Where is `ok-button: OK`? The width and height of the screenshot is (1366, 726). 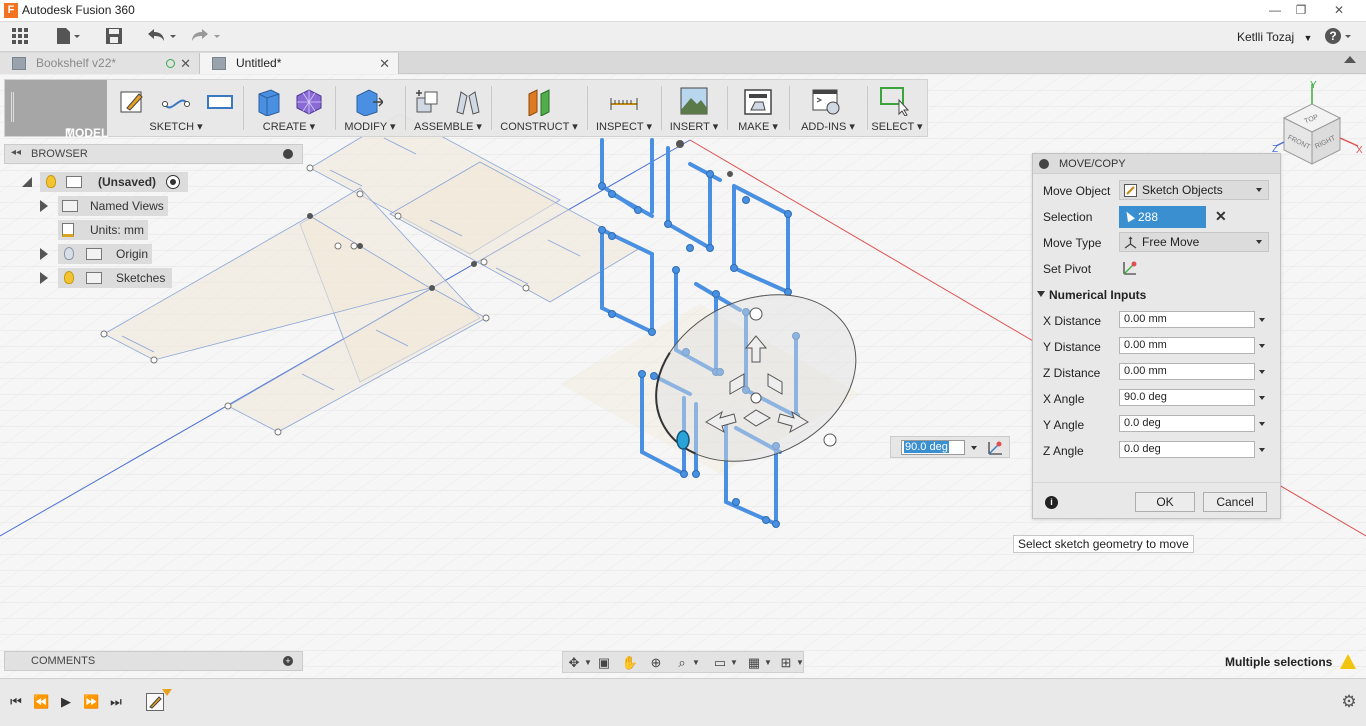
ok-button: OK is located at coordinates (1165, 502).